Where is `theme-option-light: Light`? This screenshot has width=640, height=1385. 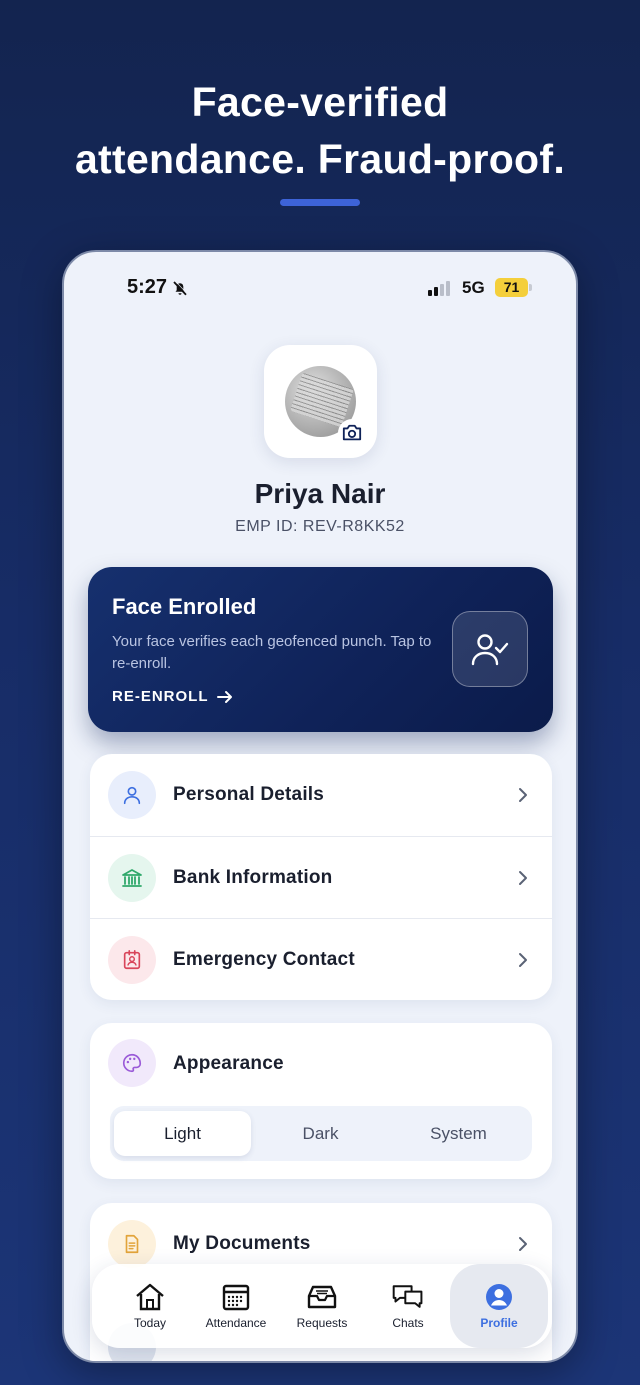
theme-option-light: Light is located at coordinates (182, 1133).